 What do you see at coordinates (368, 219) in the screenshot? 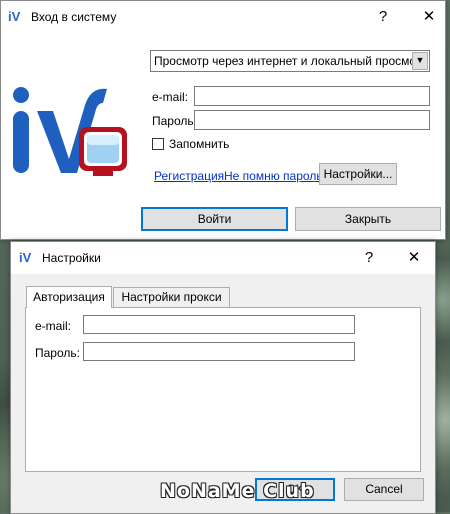
I see `close-button: Закрыть` at bounding box center [368, 219].